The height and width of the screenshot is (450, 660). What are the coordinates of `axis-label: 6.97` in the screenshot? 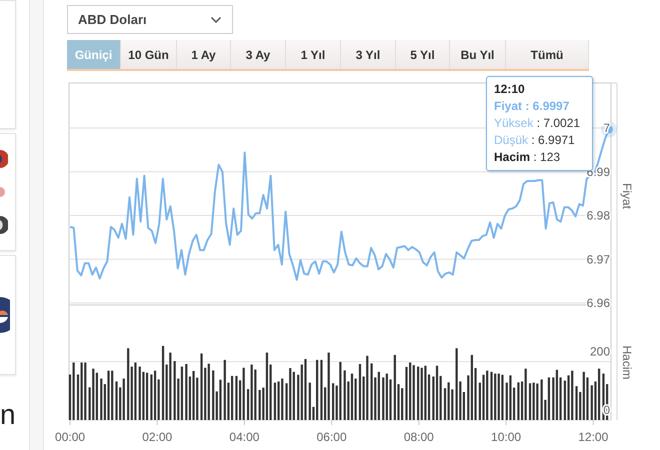 It's located at (598, 259).